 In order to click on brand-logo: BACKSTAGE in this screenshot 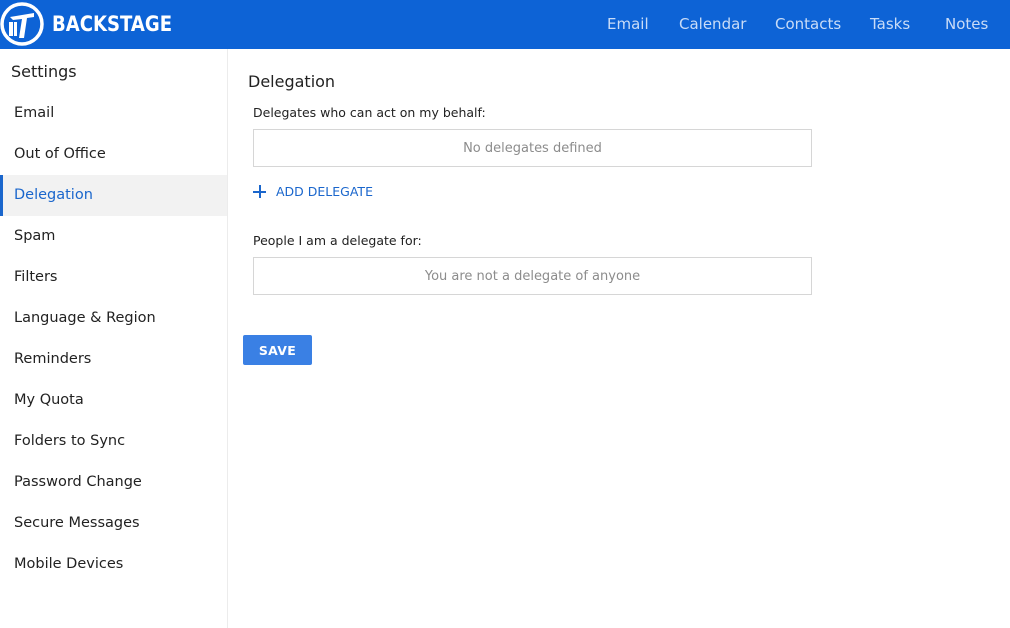, I will do `click(96, 24)`.